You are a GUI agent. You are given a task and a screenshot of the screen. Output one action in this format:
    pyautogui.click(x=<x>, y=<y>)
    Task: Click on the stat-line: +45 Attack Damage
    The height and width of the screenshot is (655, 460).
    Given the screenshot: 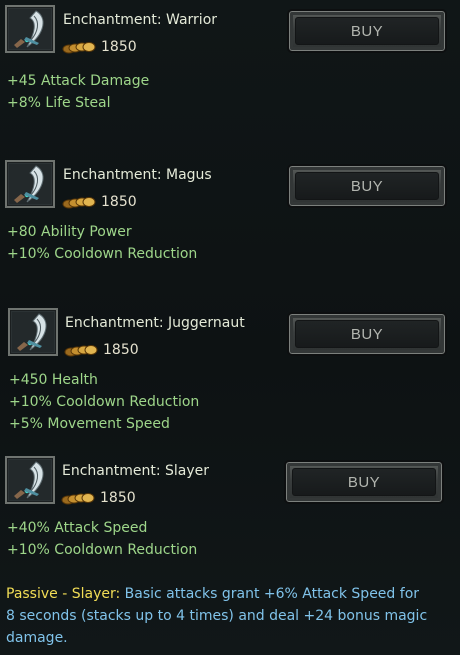 What is the action you would take?
    pyautogui.click(x=78, y=81)
    